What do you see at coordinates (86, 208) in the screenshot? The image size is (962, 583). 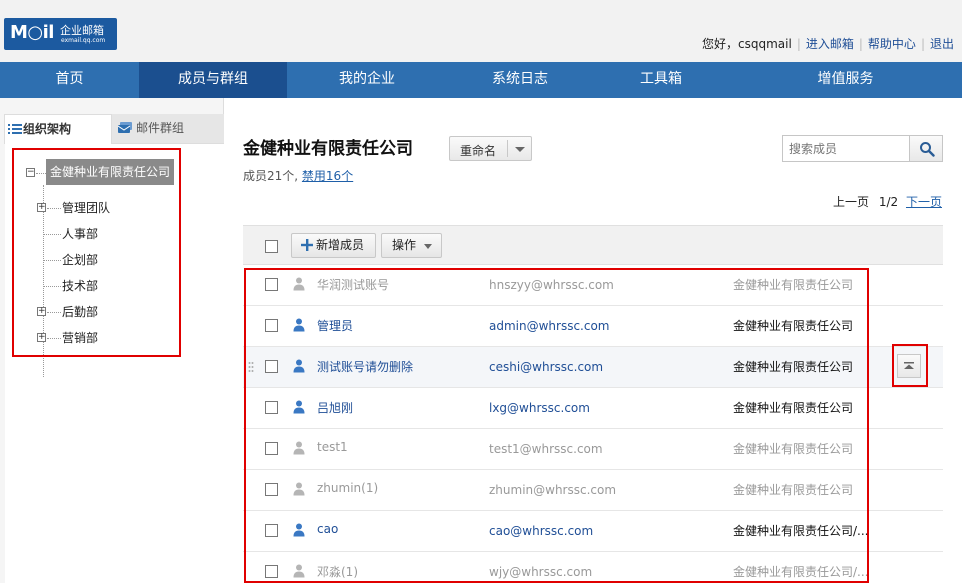 I see `tree-item-management: 管理团队` at bounding box center [86, 208].